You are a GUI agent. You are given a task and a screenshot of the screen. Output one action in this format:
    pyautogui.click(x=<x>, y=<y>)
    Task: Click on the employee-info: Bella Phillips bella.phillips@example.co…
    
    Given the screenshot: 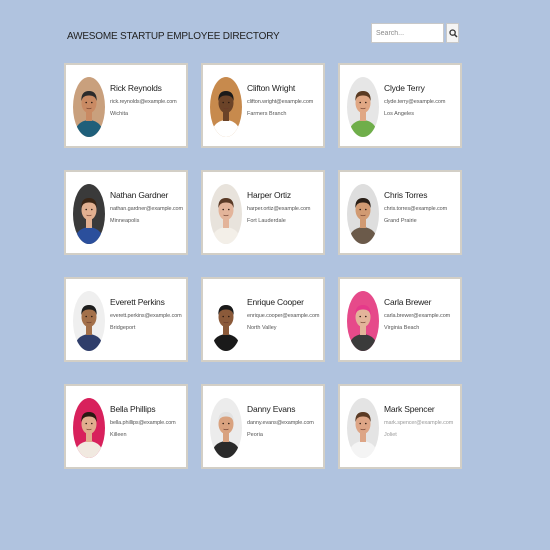 What is the action you would take?
    pyautogui.click(x=148, y=421)
    